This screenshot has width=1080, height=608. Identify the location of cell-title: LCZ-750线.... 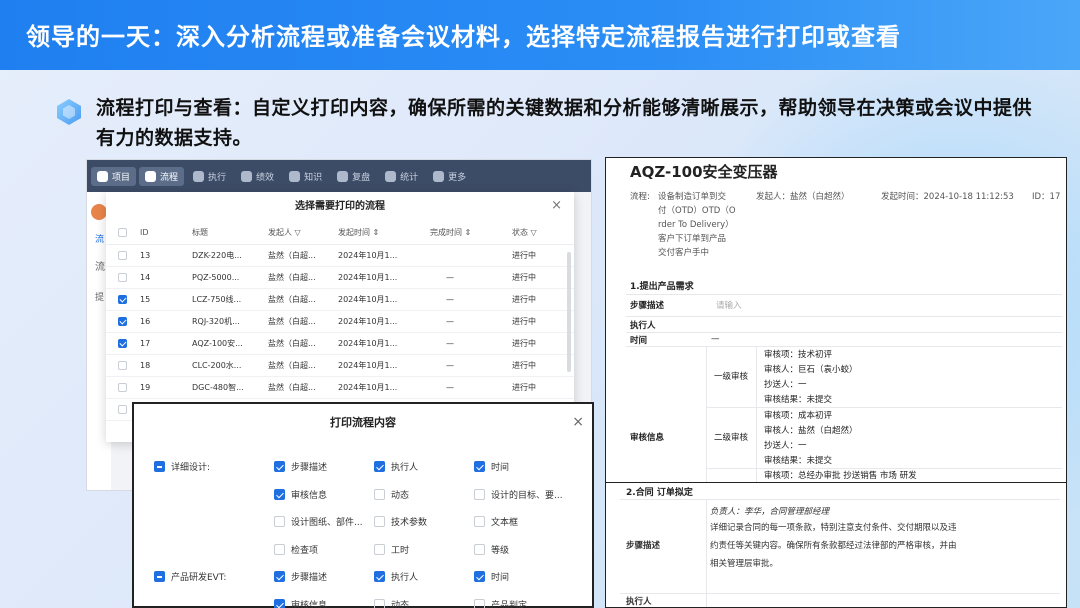
(230, 299).